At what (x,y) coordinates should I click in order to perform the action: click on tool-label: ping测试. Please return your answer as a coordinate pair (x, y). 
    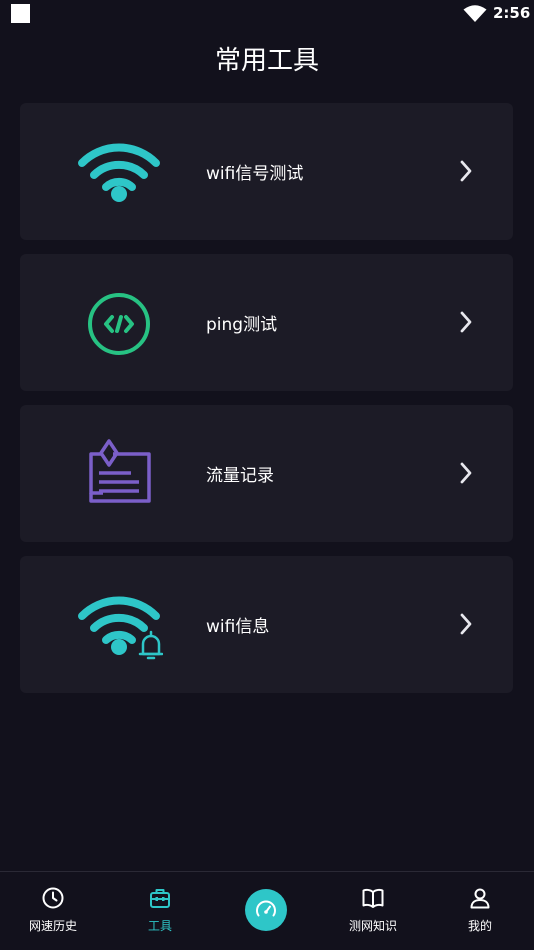
    Looking at the image, I should click on (242, 325).